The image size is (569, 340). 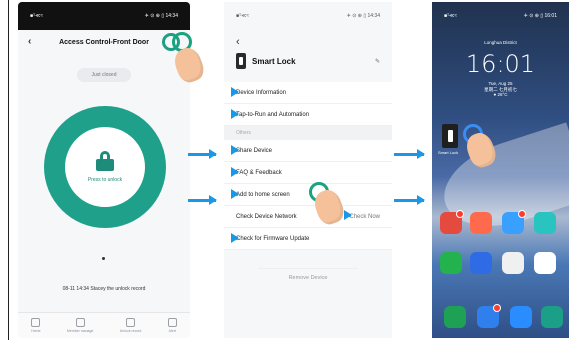 I want to click on clock-time: 16:01, so click(x=500, y=64).